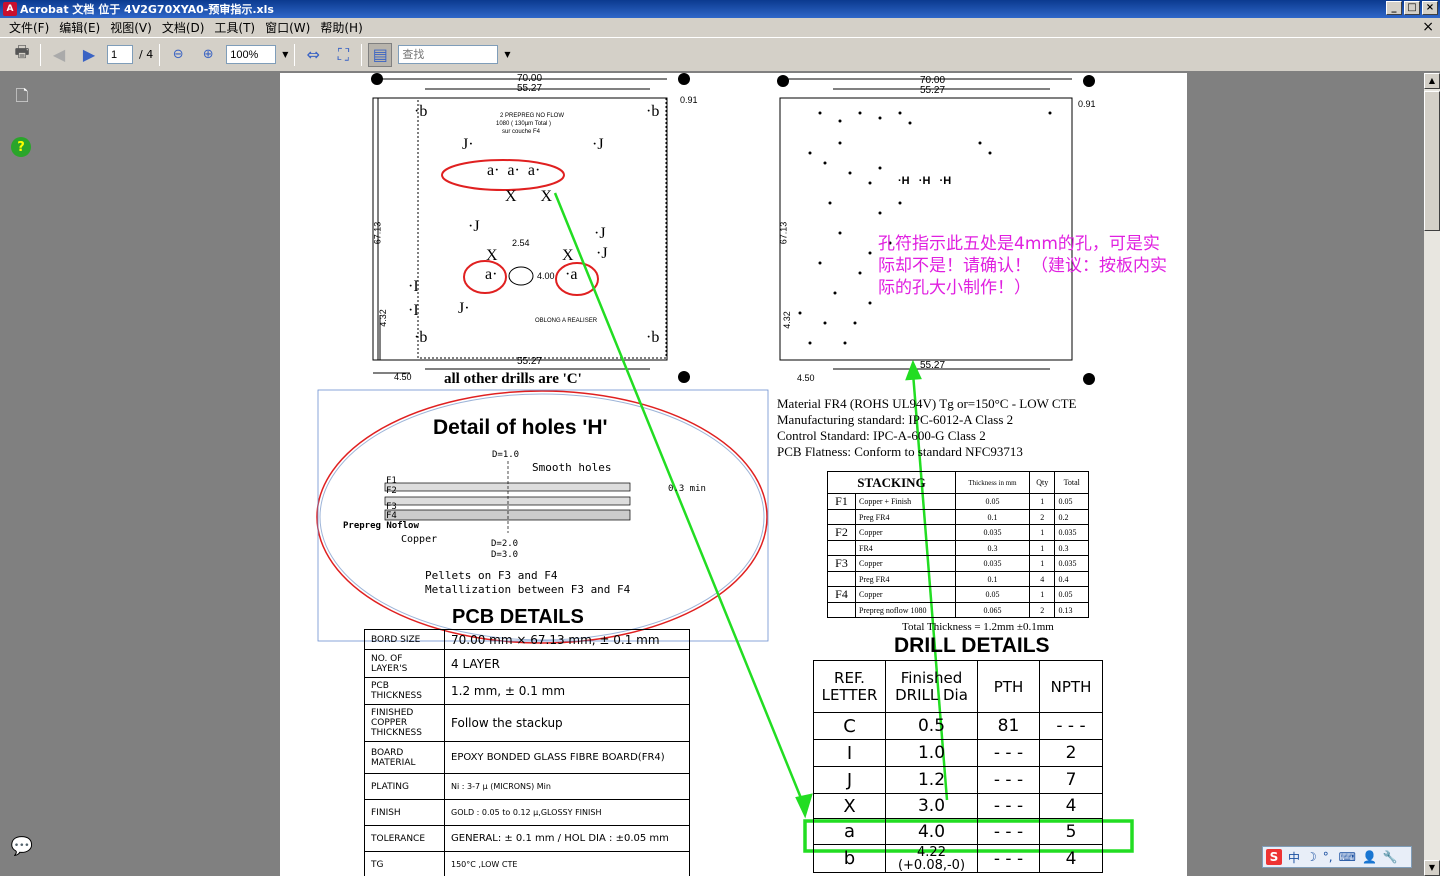 Image resolution: width=1440 pixels, height=876 pixels. Describe the element at coordinates (120, 54) in the screenshot. I see `page-number-input` at that location.